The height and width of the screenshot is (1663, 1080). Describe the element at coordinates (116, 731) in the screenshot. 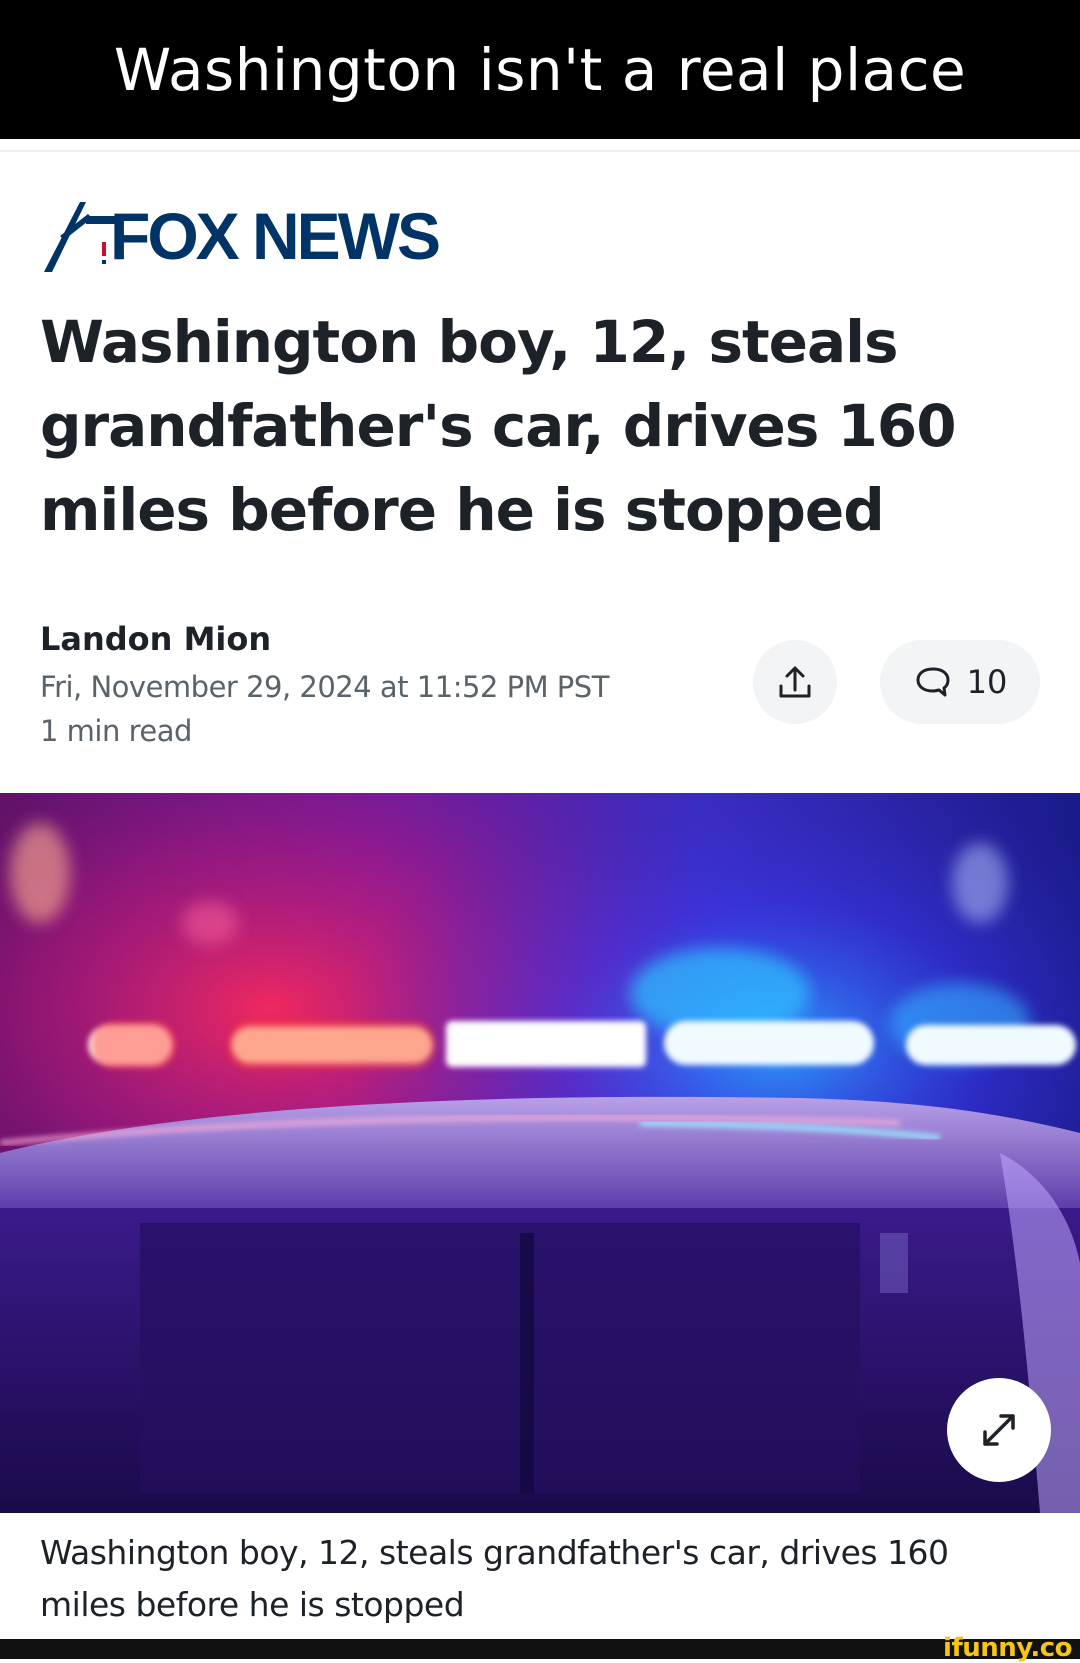

I see `read-time: 1 min read` at that location.